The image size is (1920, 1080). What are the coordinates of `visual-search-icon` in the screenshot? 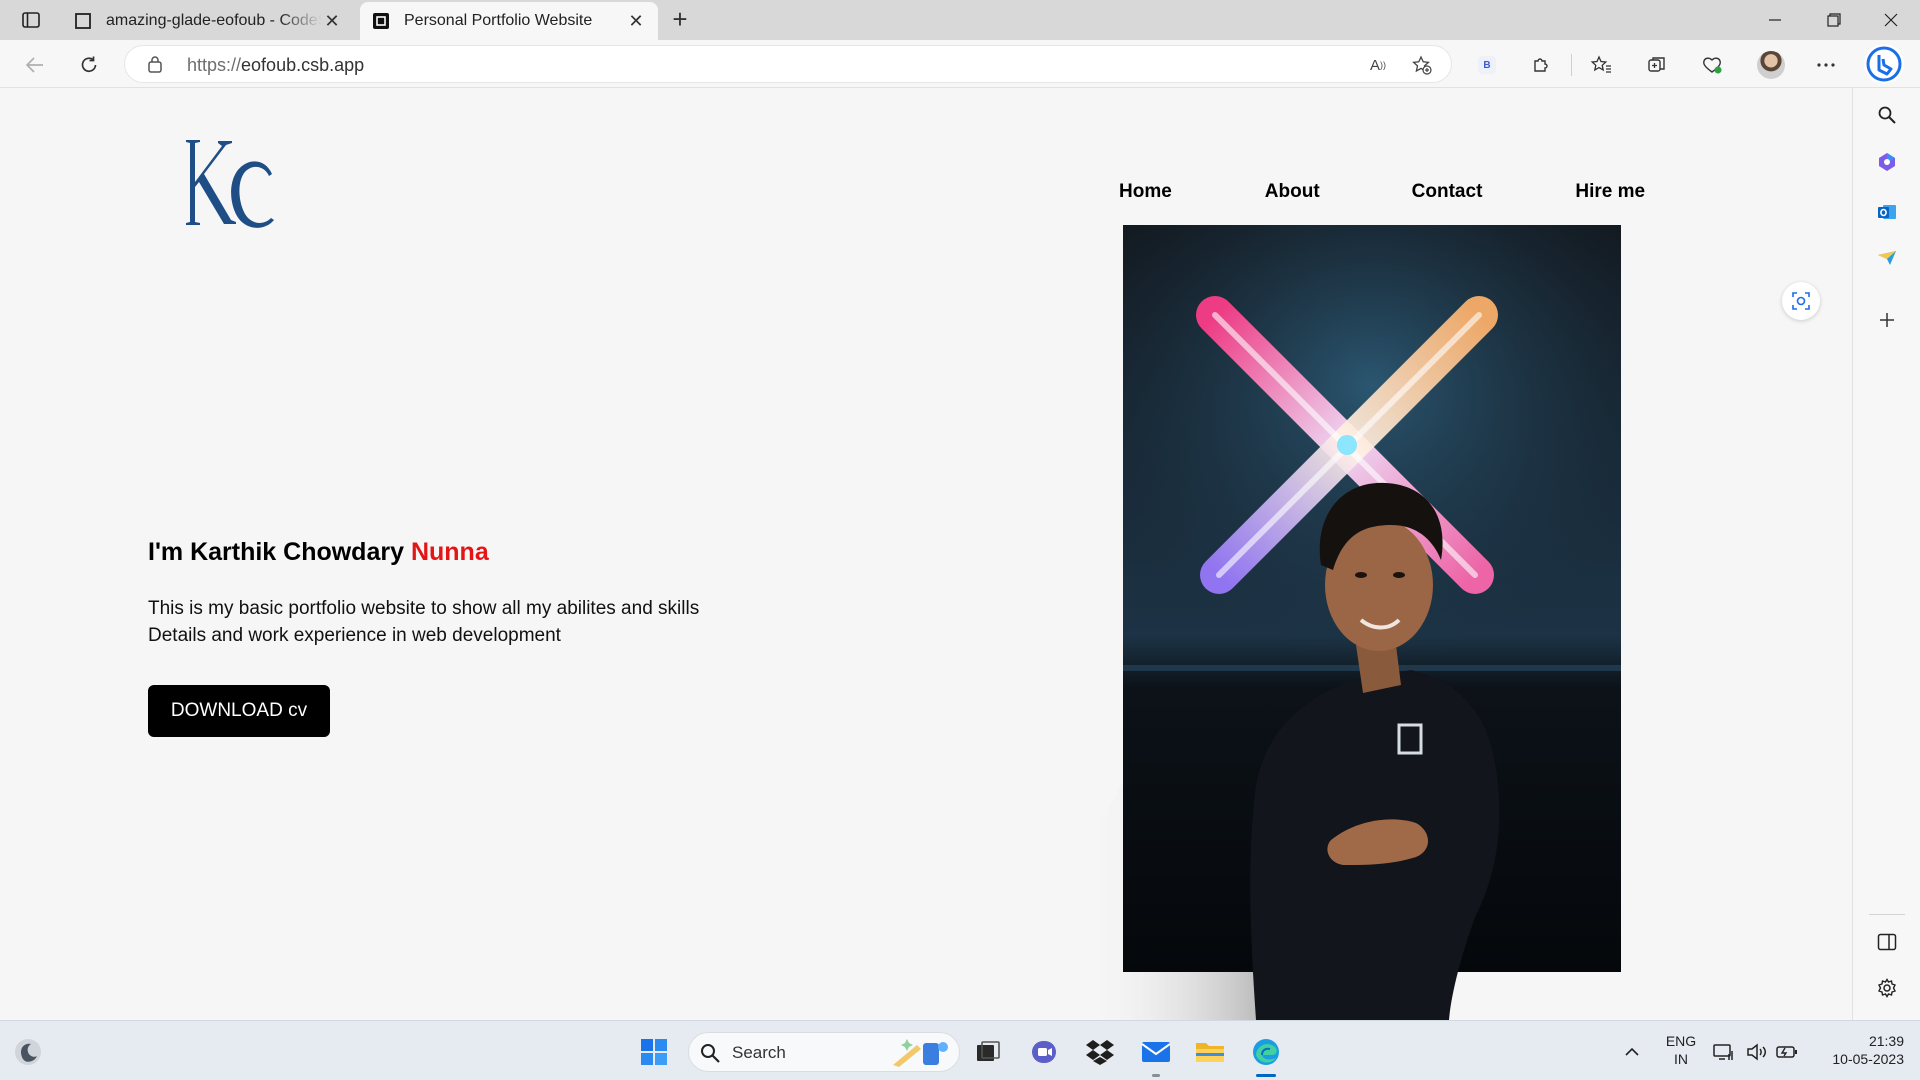 It's located at (1801, 301).